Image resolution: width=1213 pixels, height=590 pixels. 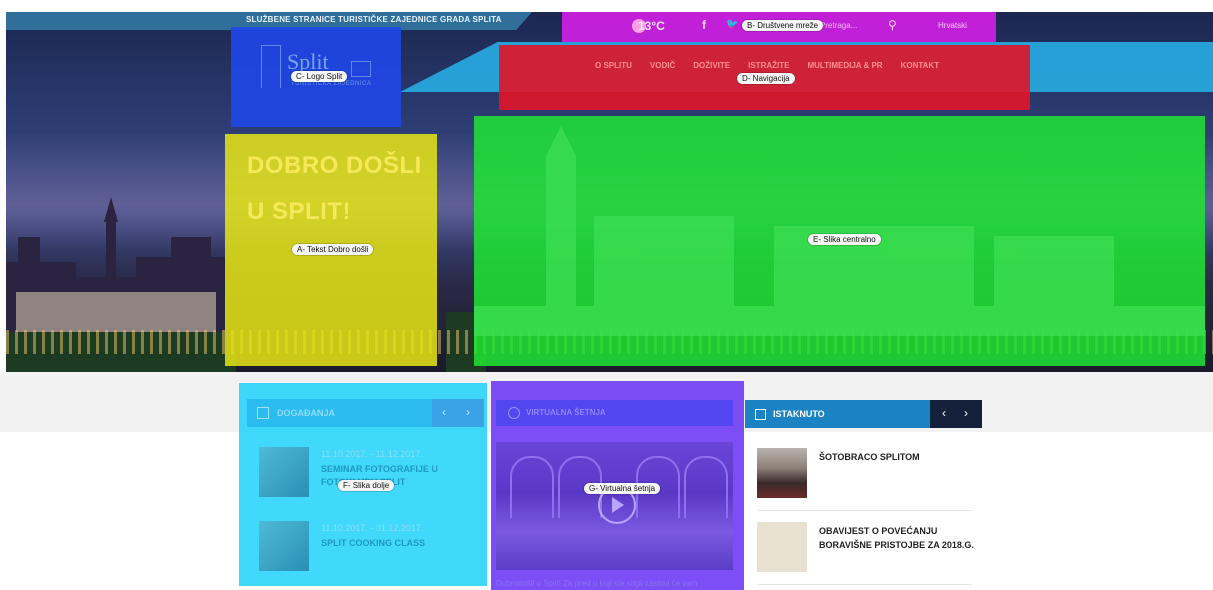 I want to click on virtual-tour-panorama, so click(x=614, y=506).